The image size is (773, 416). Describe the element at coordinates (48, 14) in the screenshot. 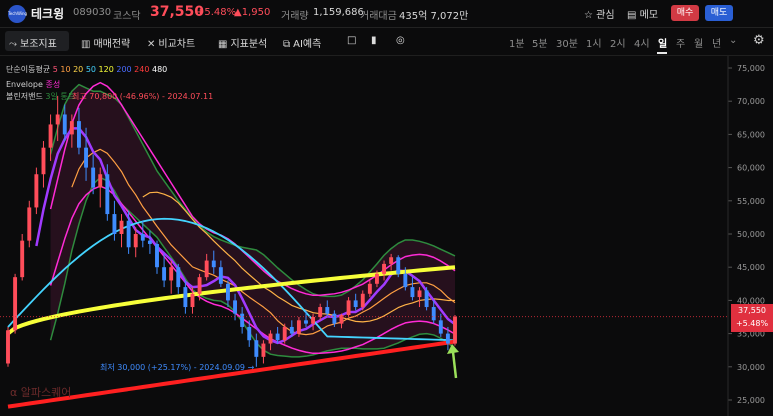

I see `stock-name: 테크윙` at that location.